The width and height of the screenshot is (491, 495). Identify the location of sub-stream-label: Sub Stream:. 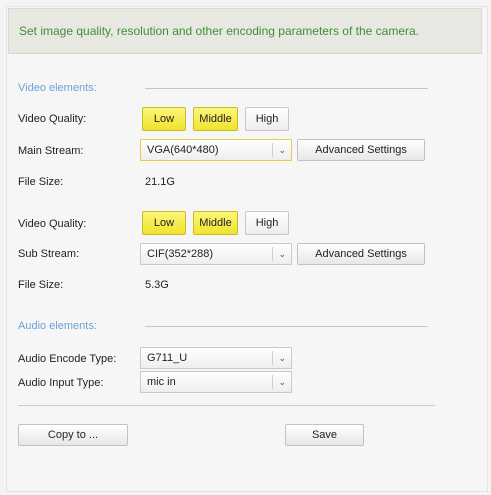
(49, 254).